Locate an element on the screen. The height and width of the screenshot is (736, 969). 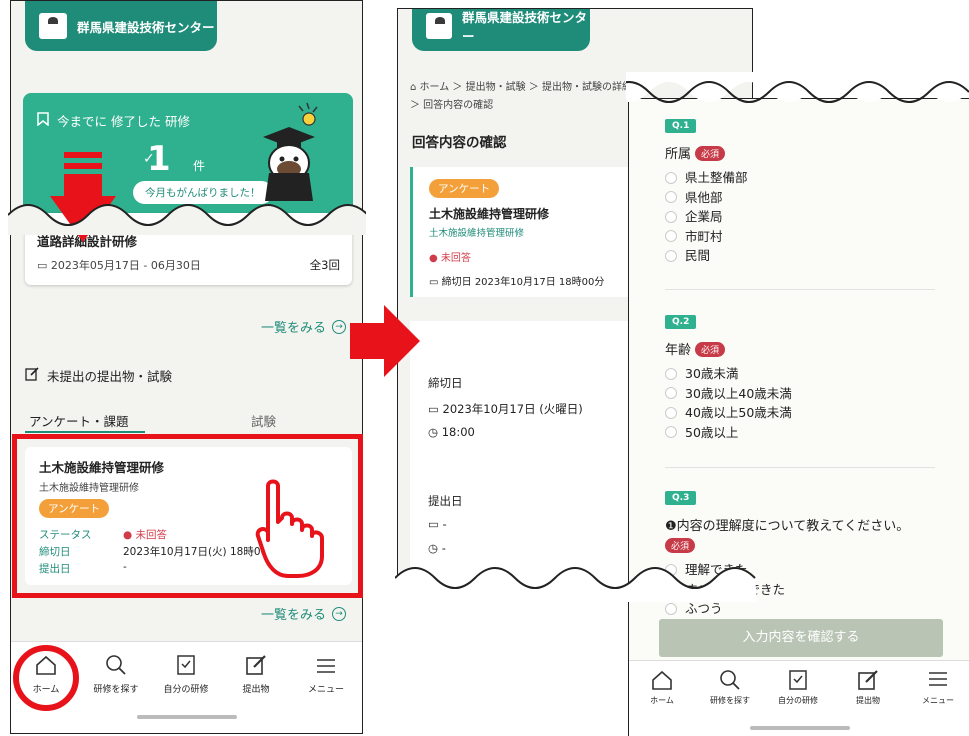
option-label: 民間 is located at coordinates (698, 255).